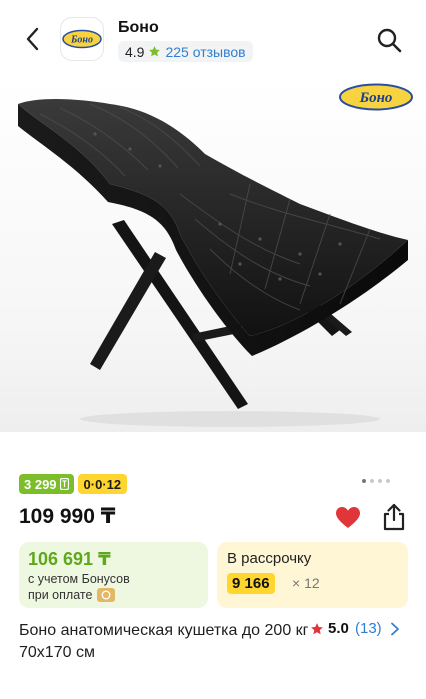  What do you see at coordinates (394, 517) in the screenshot?
I see `share-icon` at bounding box center [394, 517].